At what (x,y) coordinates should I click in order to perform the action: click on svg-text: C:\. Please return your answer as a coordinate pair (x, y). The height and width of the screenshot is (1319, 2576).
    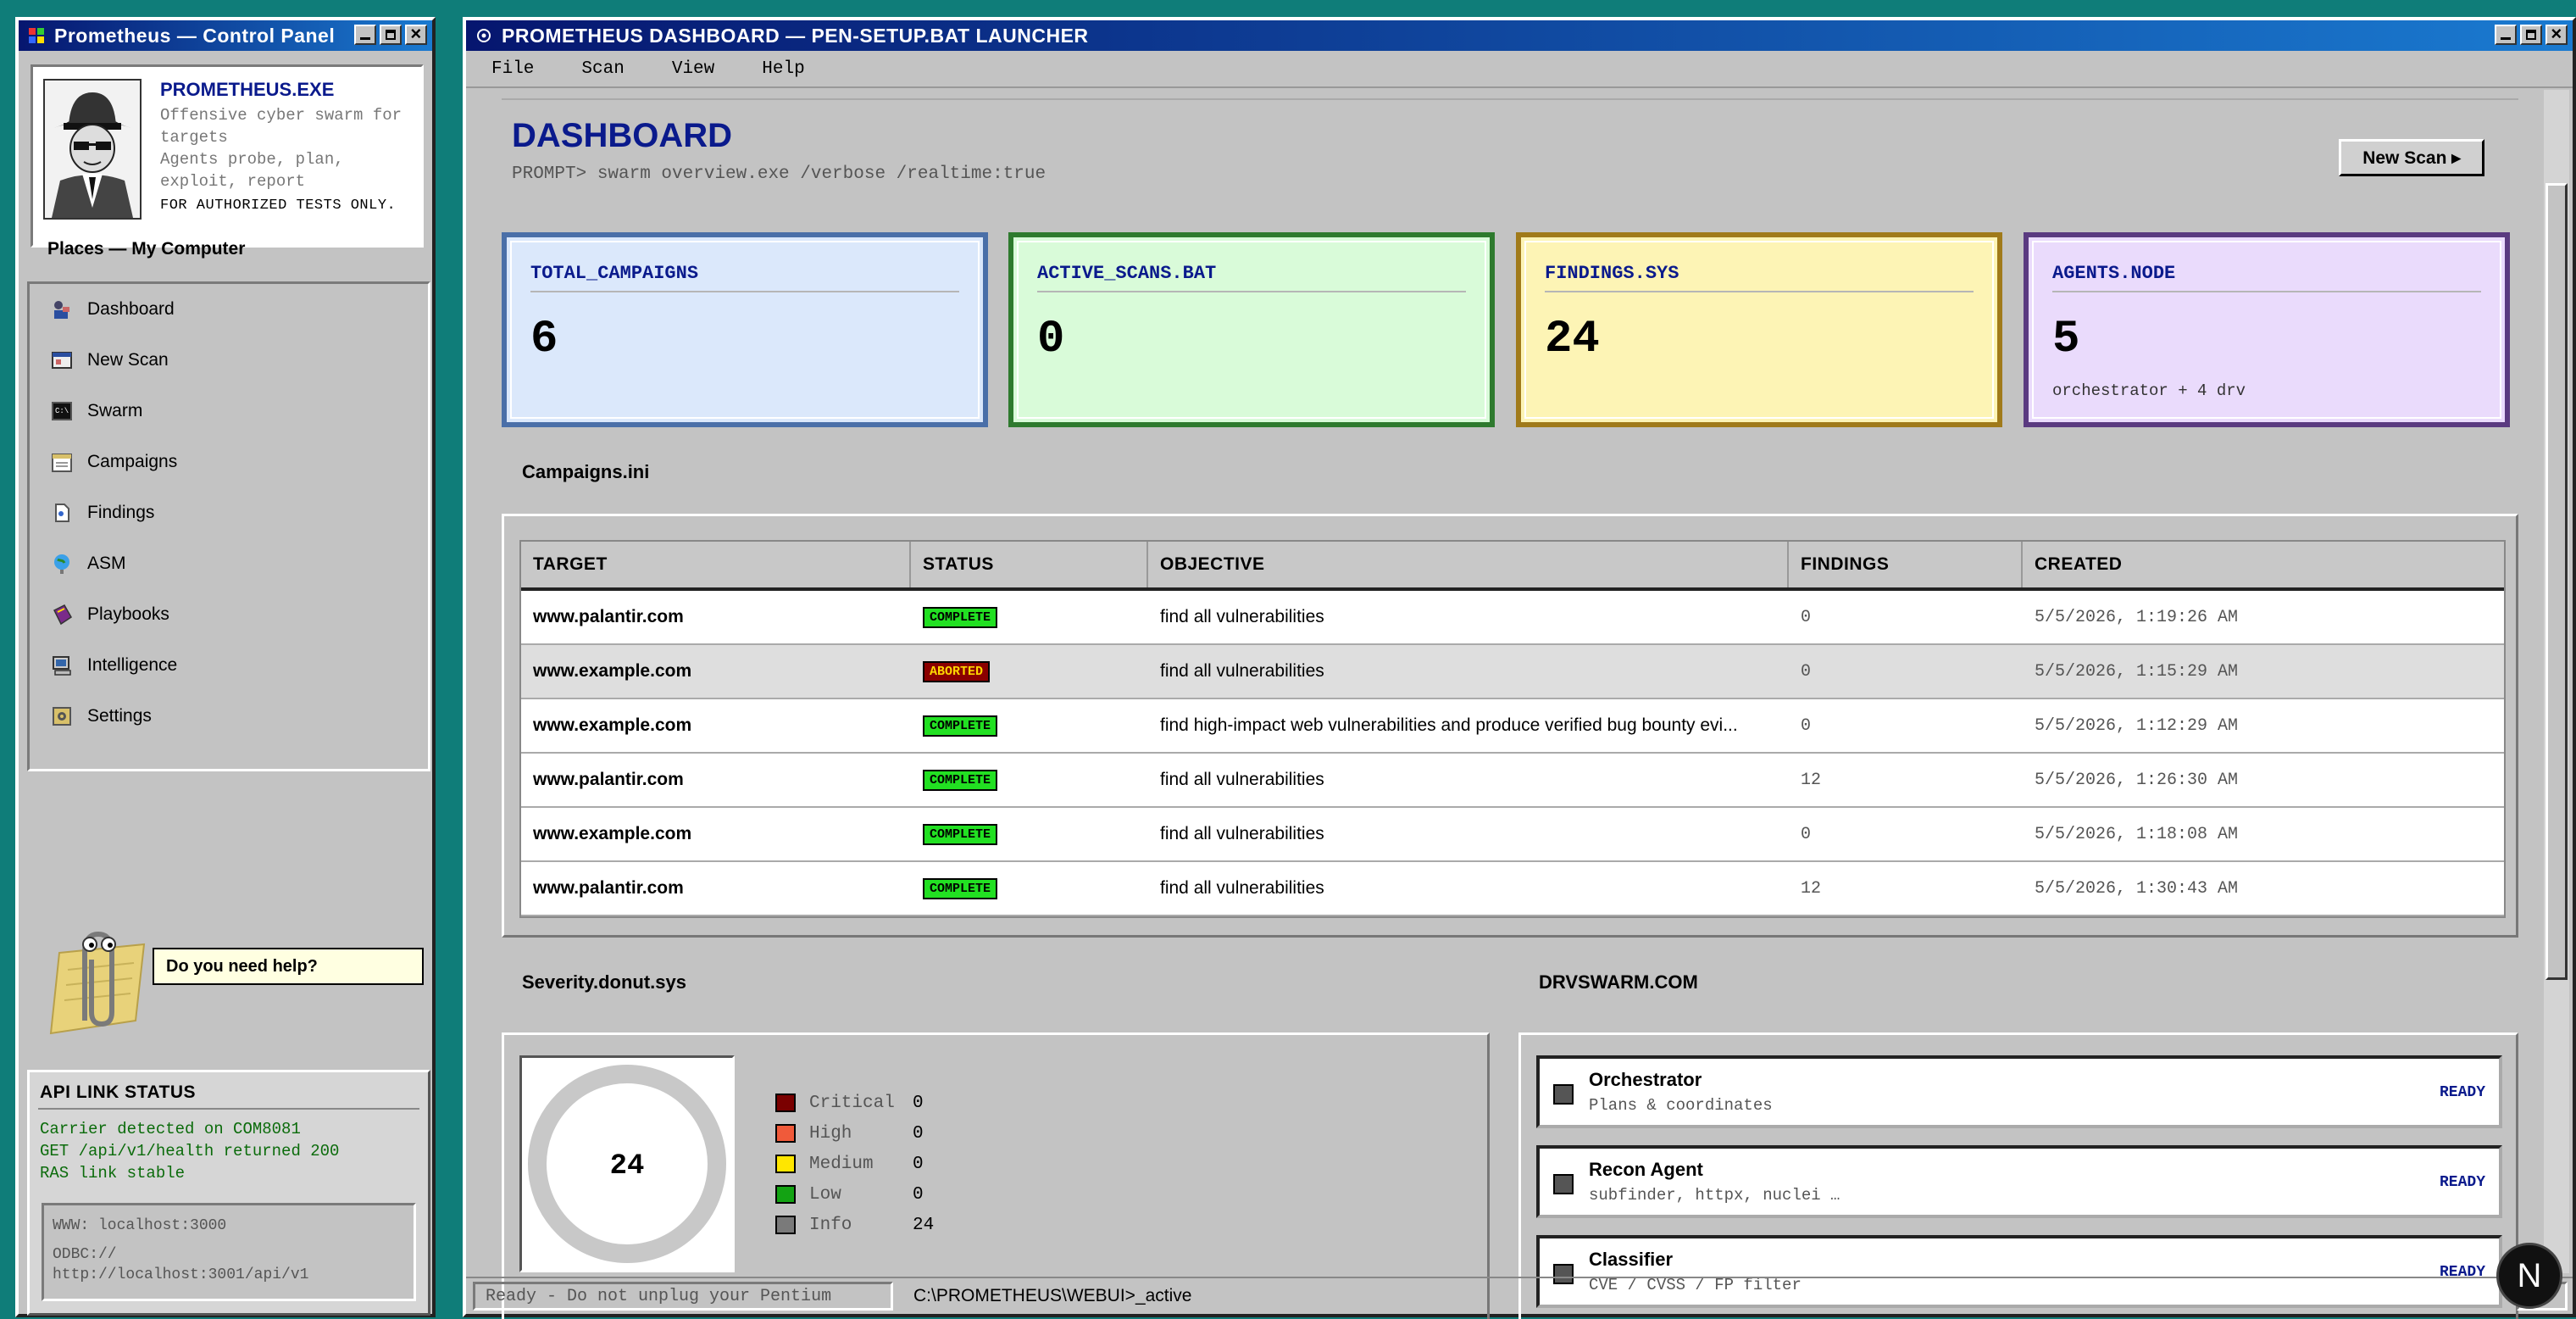
    Looking at the image, I should click on (62, 411).